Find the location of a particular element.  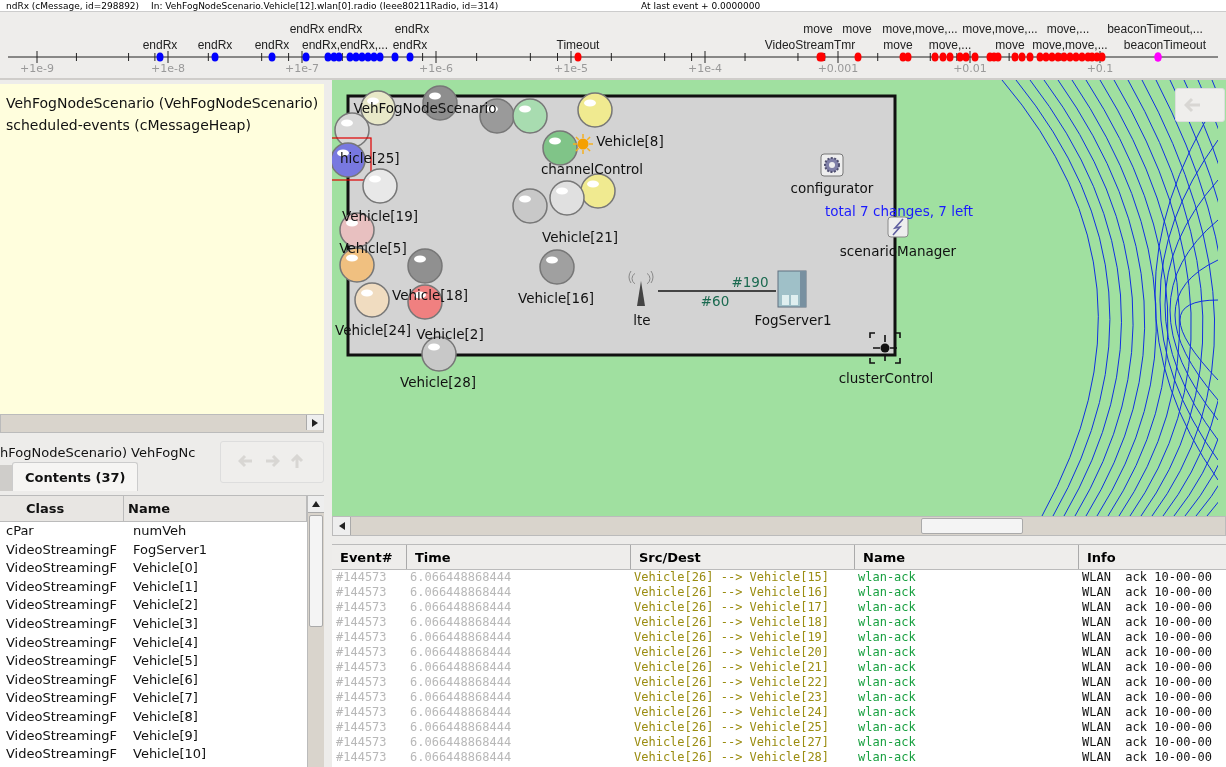

tree-item: VehFogNodeScenario (VehFogNodeScenario) is located at coordinates (165, 103).